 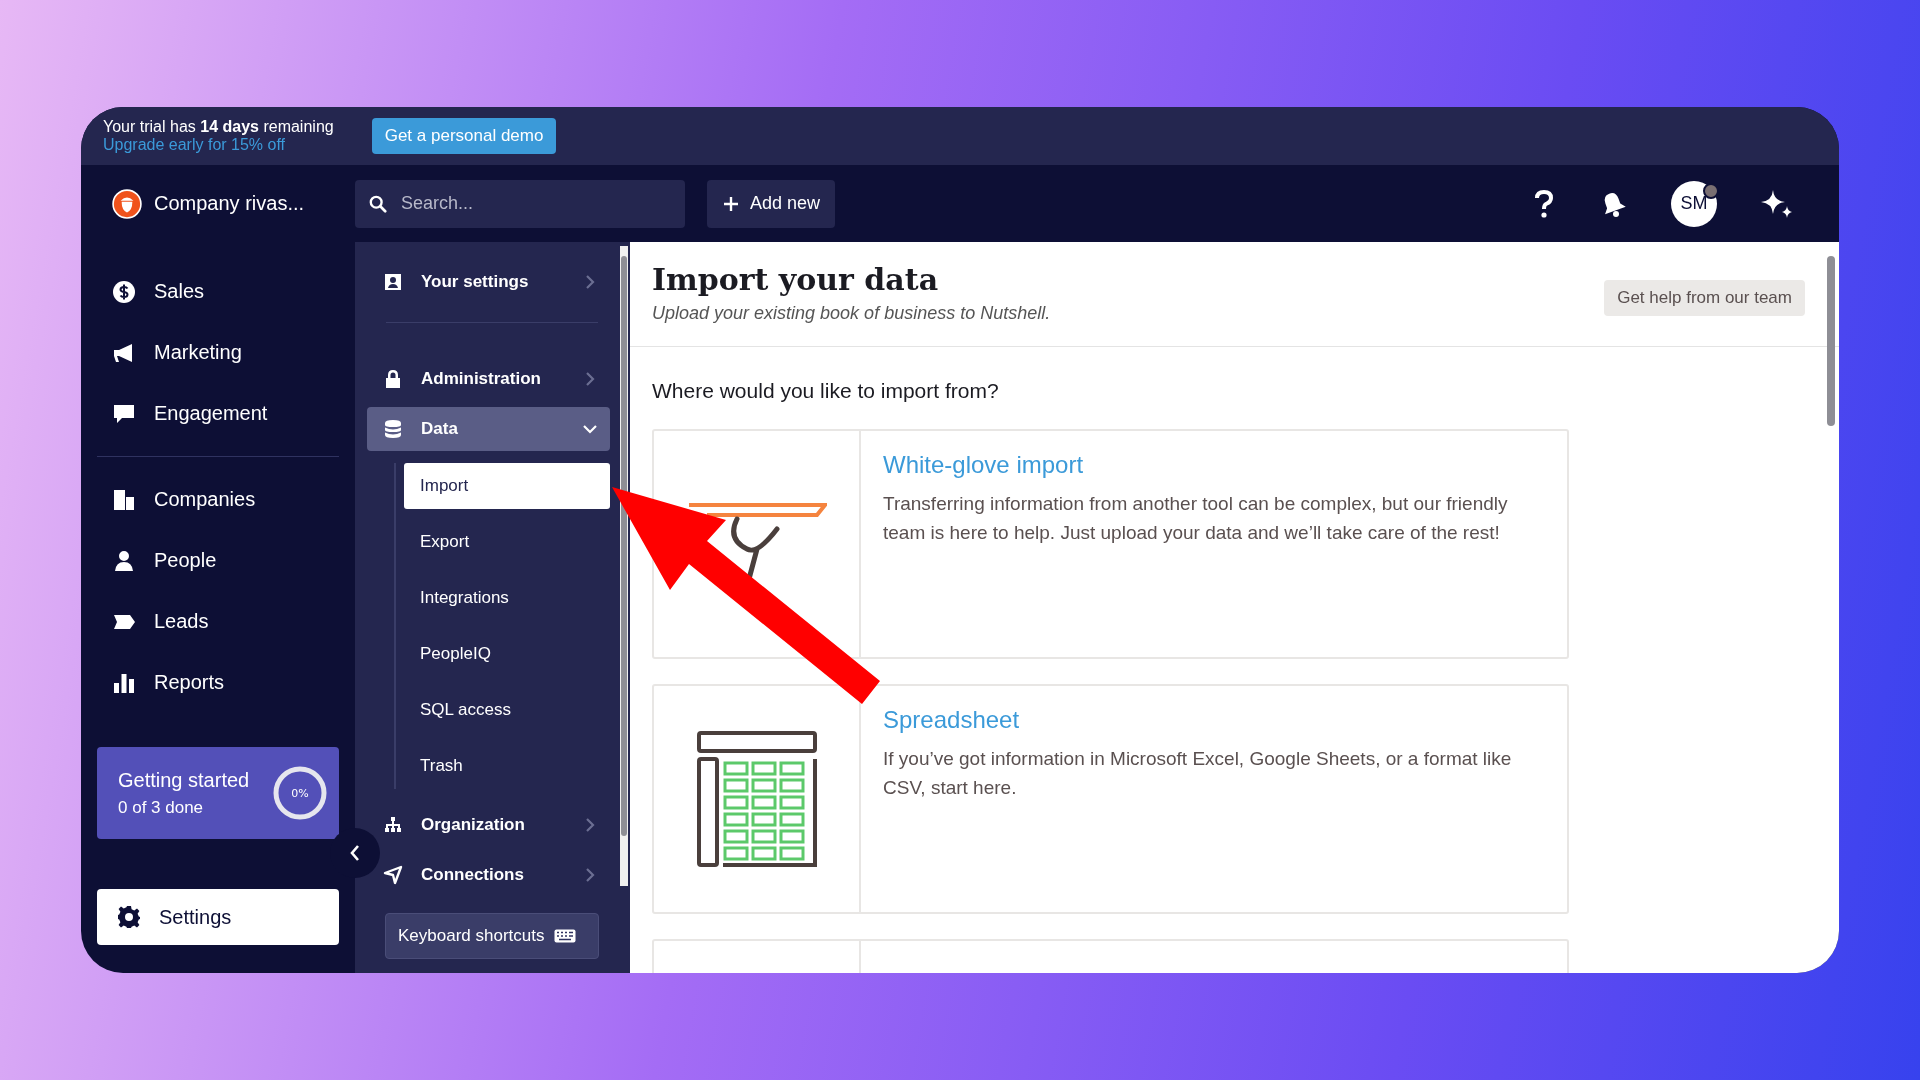 What do you see at coordinates (184, 780) in the screenshot?
I see `getting-started-title: Getting started` at bounding box center [184, 780].